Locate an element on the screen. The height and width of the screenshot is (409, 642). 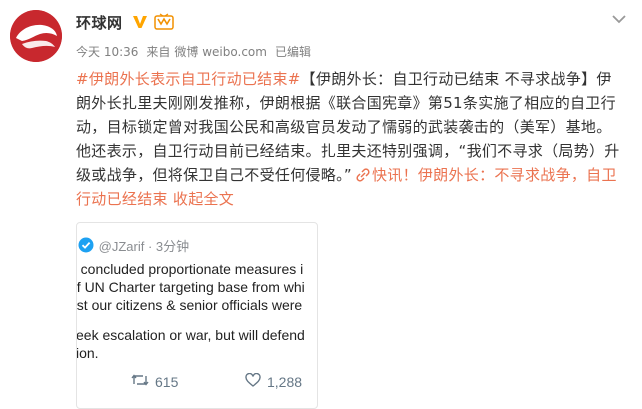
post-source: 微博 weibo.com is located at coordinates (220, 52).